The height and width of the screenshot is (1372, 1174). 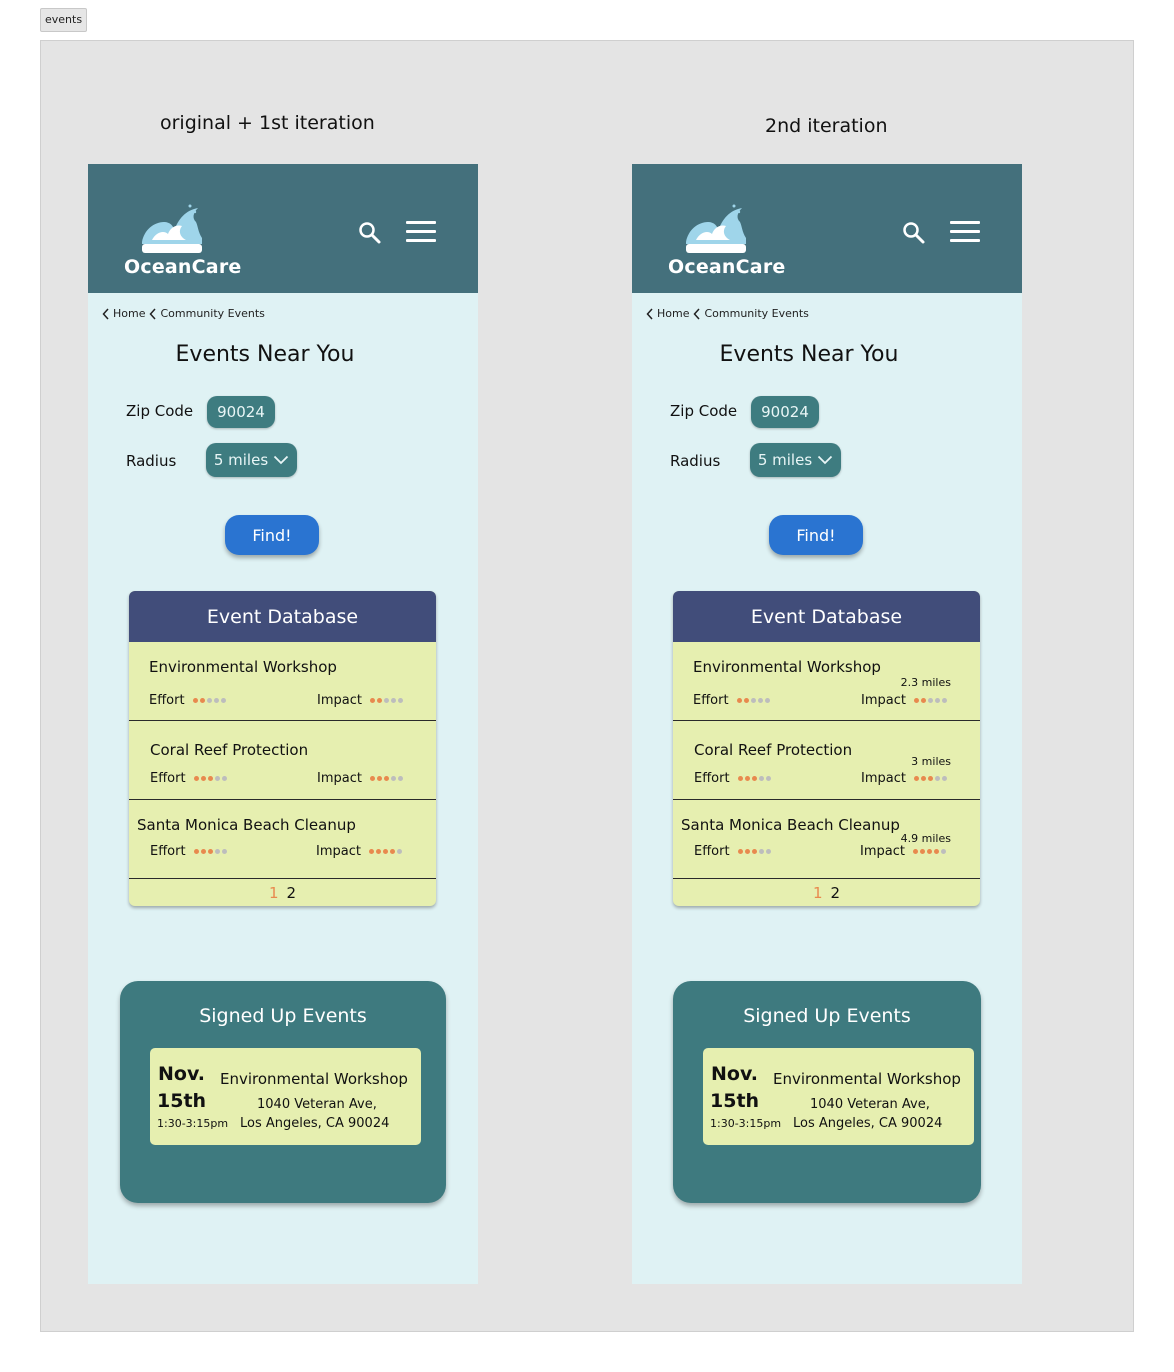 What do you see at coordinates (267, 123) in the screenshot?
I see `column-title: original + 1st iteration` at bounding box center [267, 123].